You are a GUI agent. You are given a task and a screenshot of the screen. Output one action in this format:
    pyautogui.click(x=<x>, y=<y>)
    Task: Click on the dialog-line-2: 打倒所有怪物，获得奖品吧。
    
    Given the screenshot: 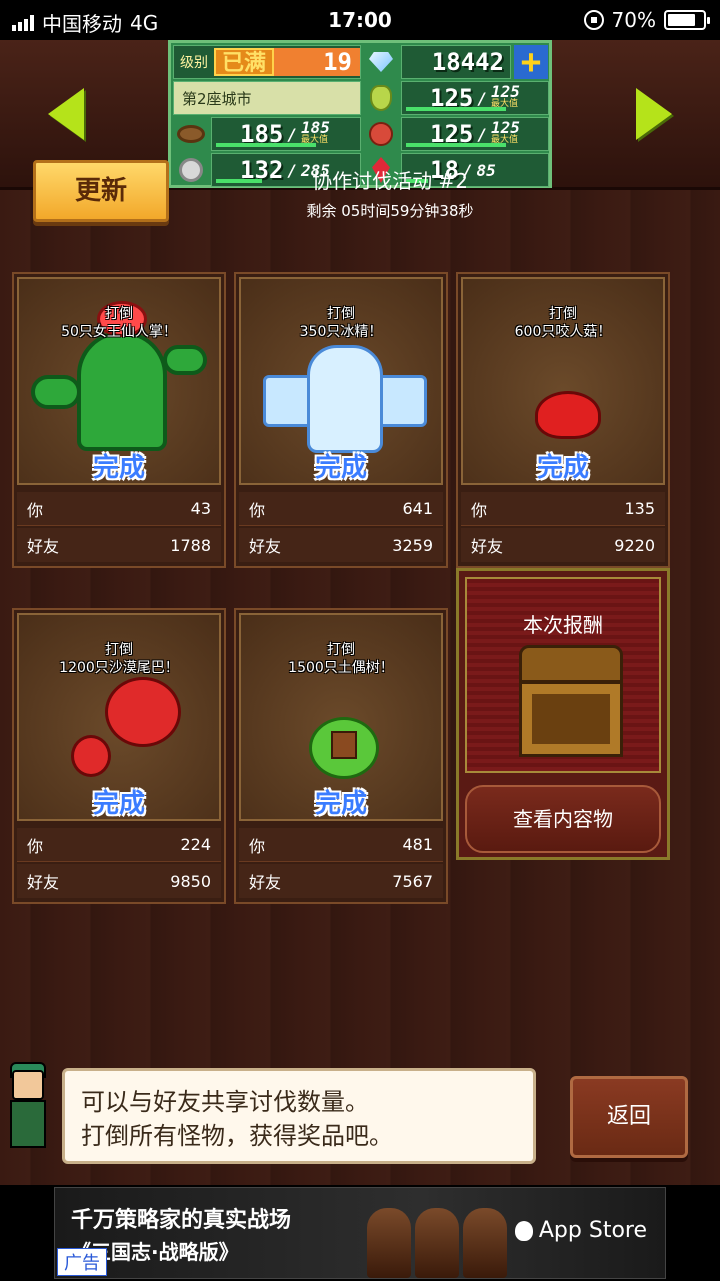 What is the action you would take?
    pyautogui.click(x=237, y=1136)
    